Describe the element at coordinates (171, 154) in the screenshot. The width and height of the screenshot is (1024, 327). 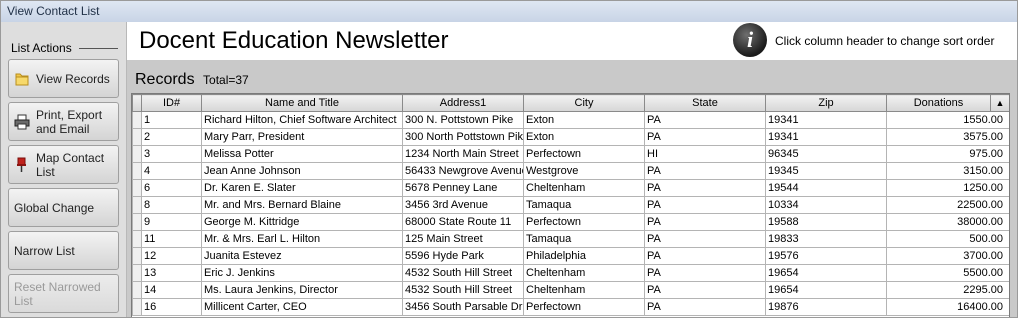
I see `cell-id: 3` at that location.